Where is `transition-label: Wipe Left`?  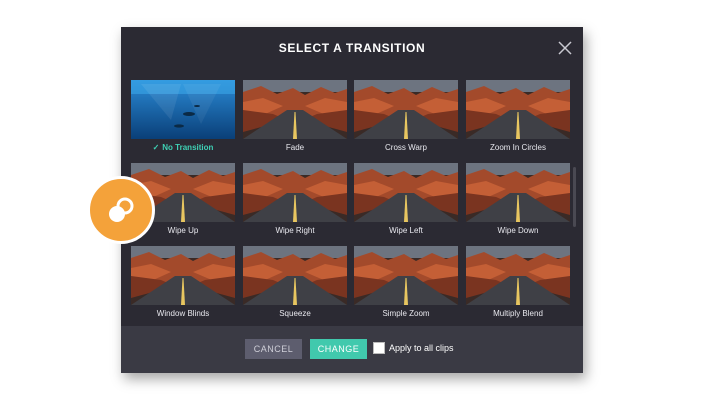
transition-label: Wipe Left is located at coordinates (406, 230).